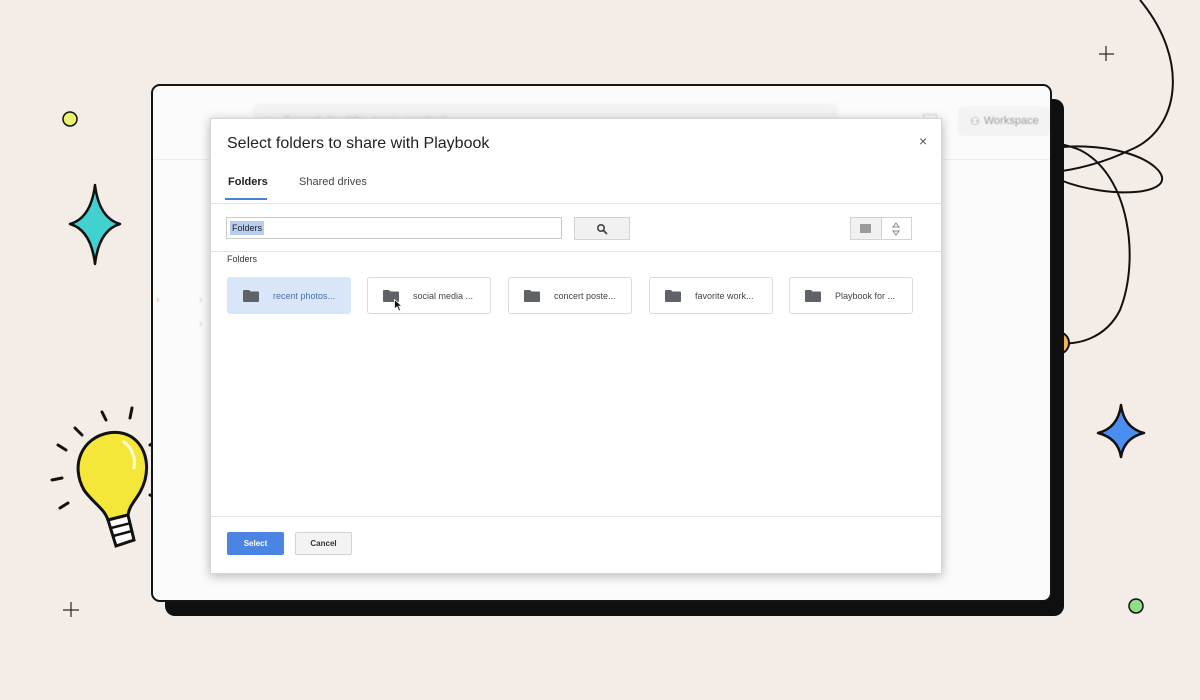  I want to click on tabs-divider, so click(576, 203).